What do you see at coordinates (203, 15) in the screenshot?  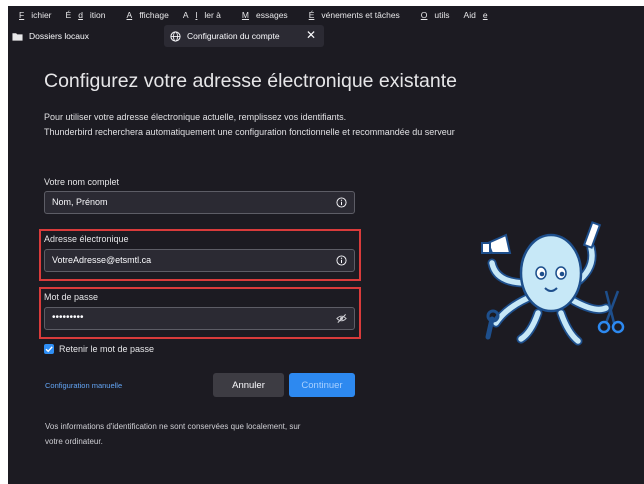 I see `menu-aller-a: Al ler à` at bounding box center [203, 15].